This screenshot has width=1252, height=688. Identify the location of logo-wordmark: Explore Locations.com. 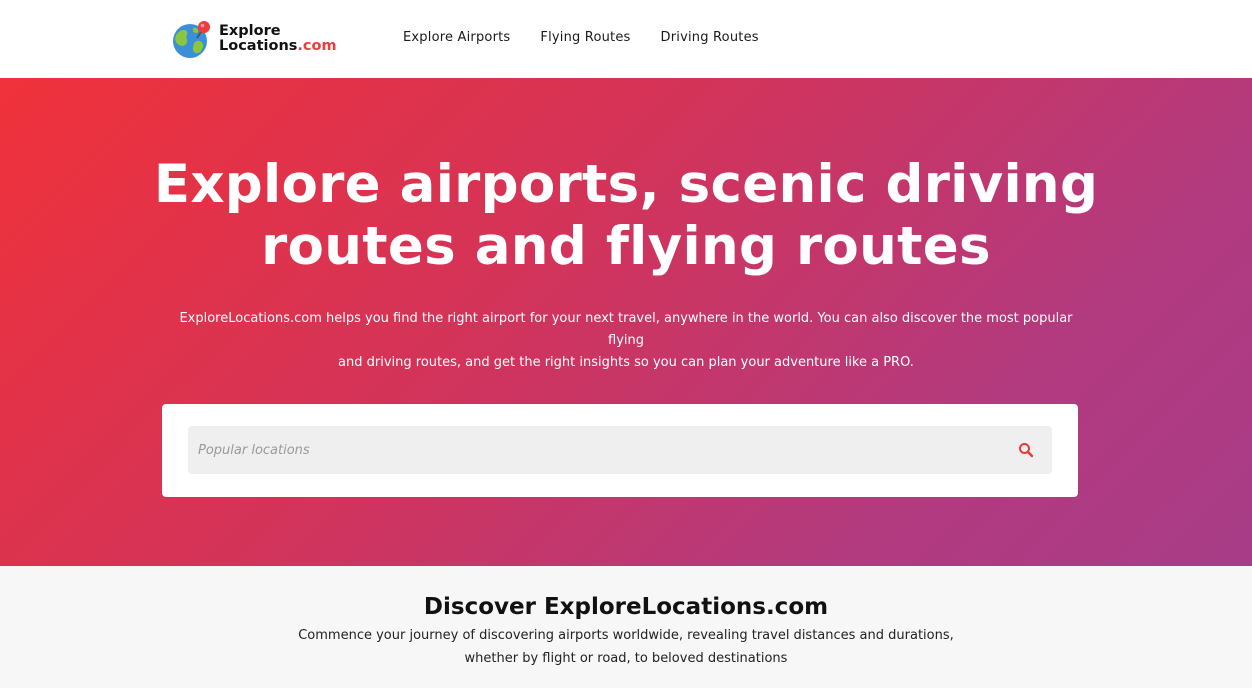
(278, 39).